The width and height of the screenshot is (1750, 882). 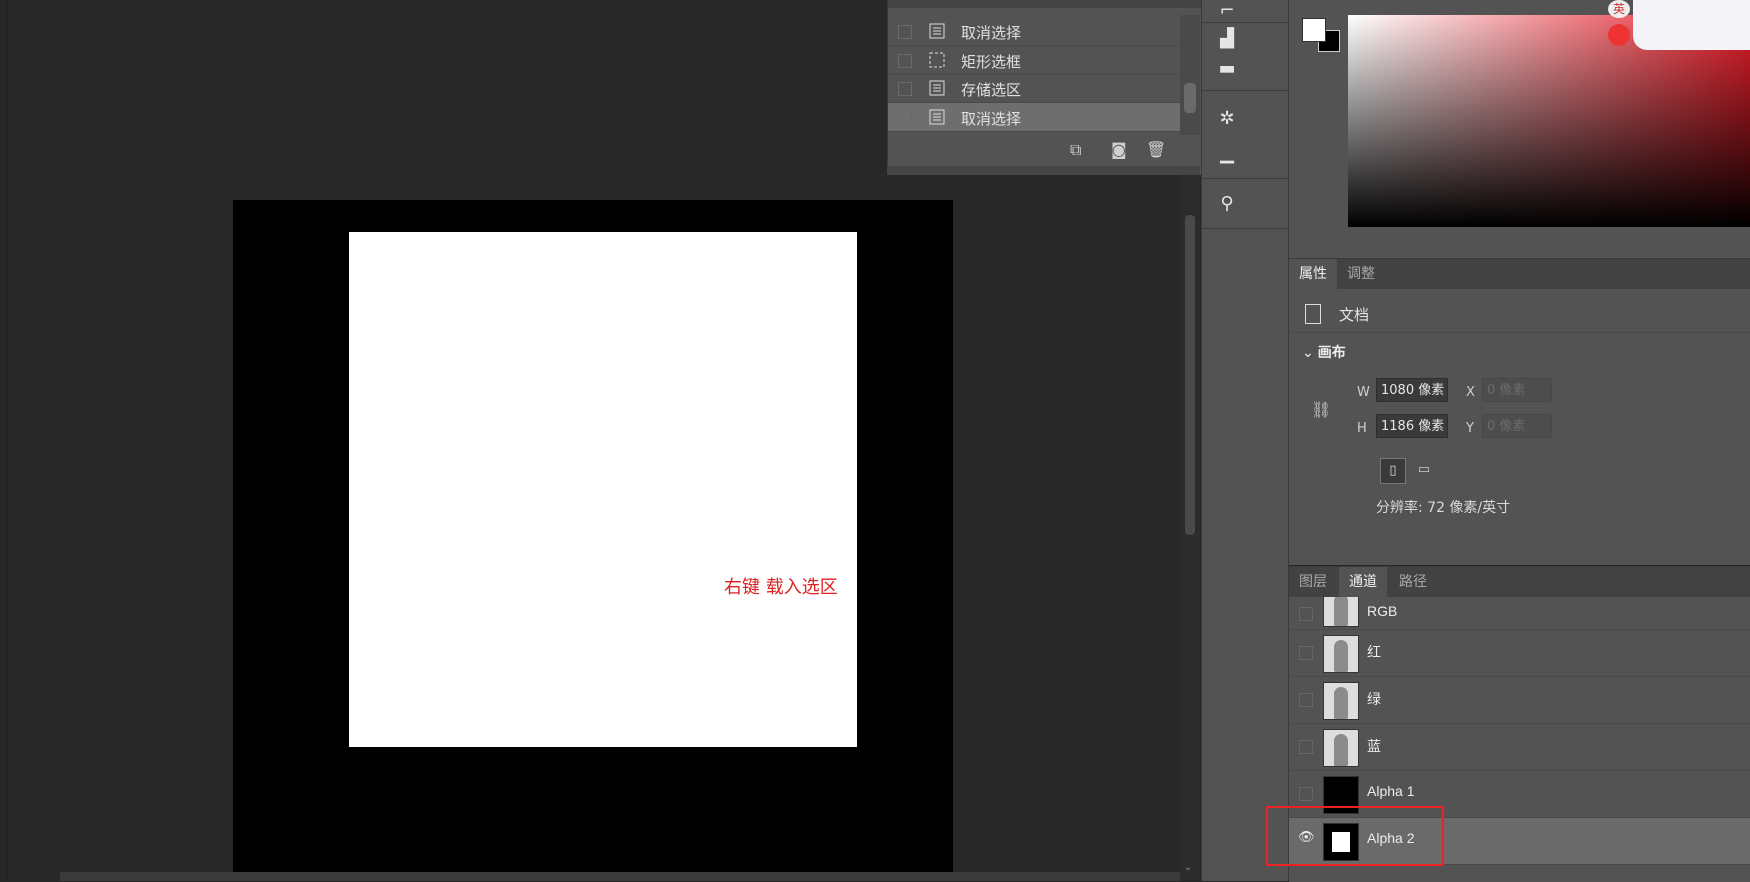 I want to click on history-scrollbar, so click(x=1190, y=75).